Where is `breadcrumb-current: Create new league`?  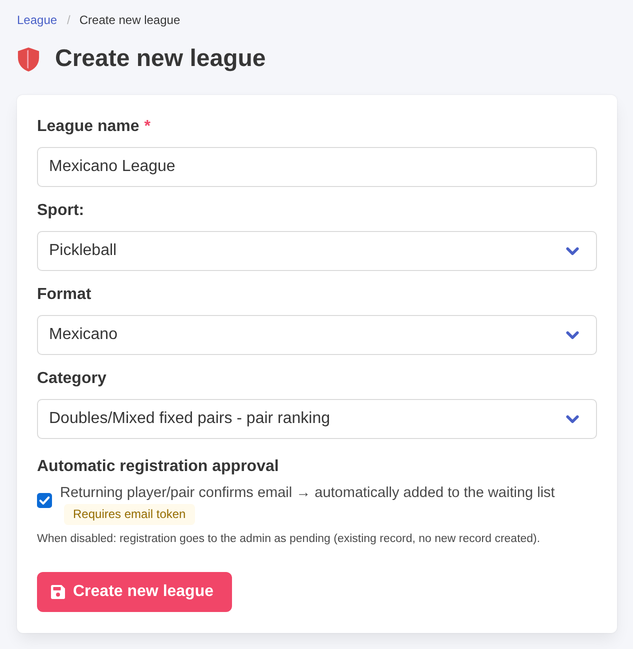 breadcrumb-current: Create new league is located at coordinates (129, 20).